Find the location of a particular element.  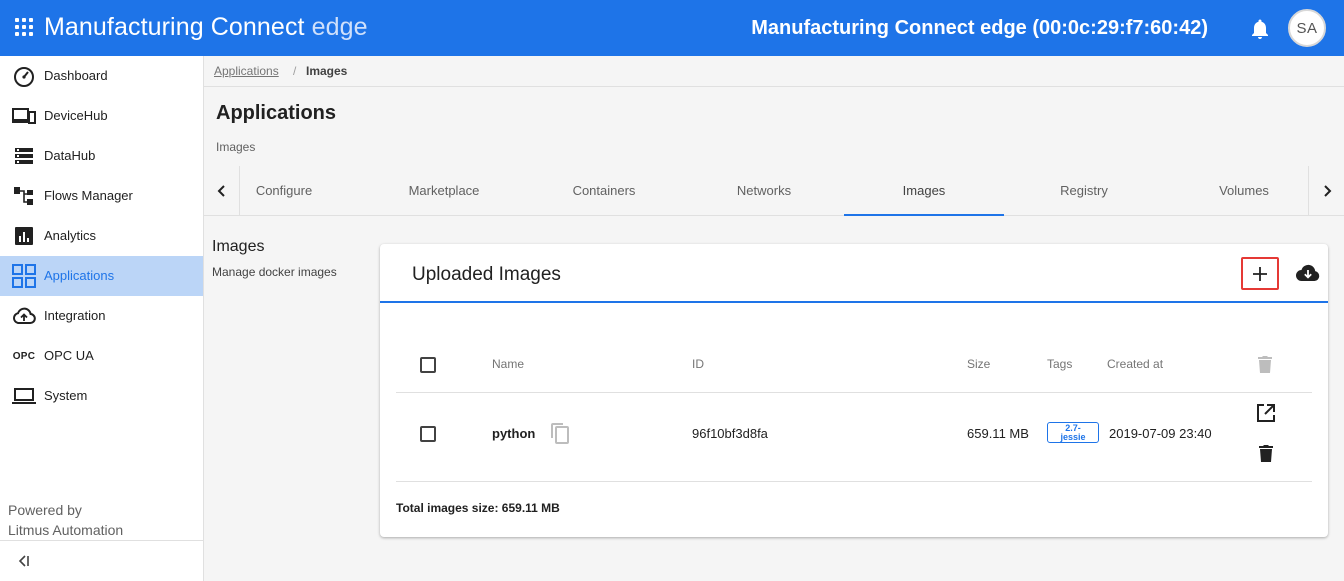

notifications-bell-icon is located at coordinates (1260, 29).